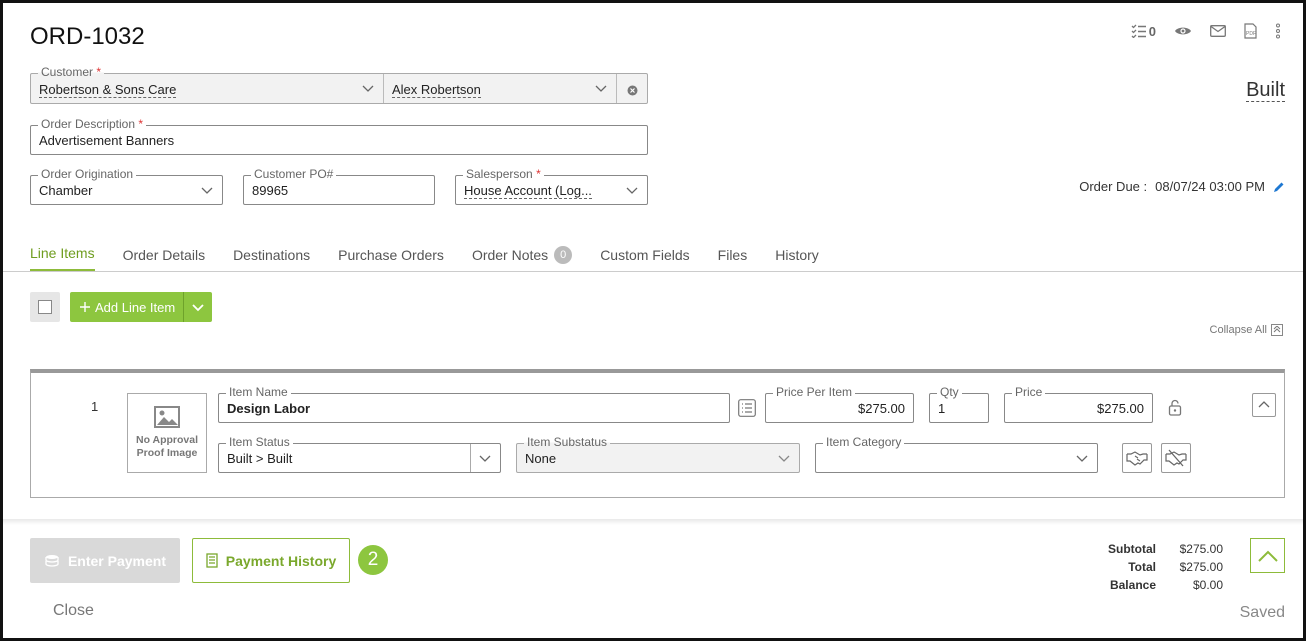  I want to click on proof-image-text: No Approval Proof Image, so click(167, 446).